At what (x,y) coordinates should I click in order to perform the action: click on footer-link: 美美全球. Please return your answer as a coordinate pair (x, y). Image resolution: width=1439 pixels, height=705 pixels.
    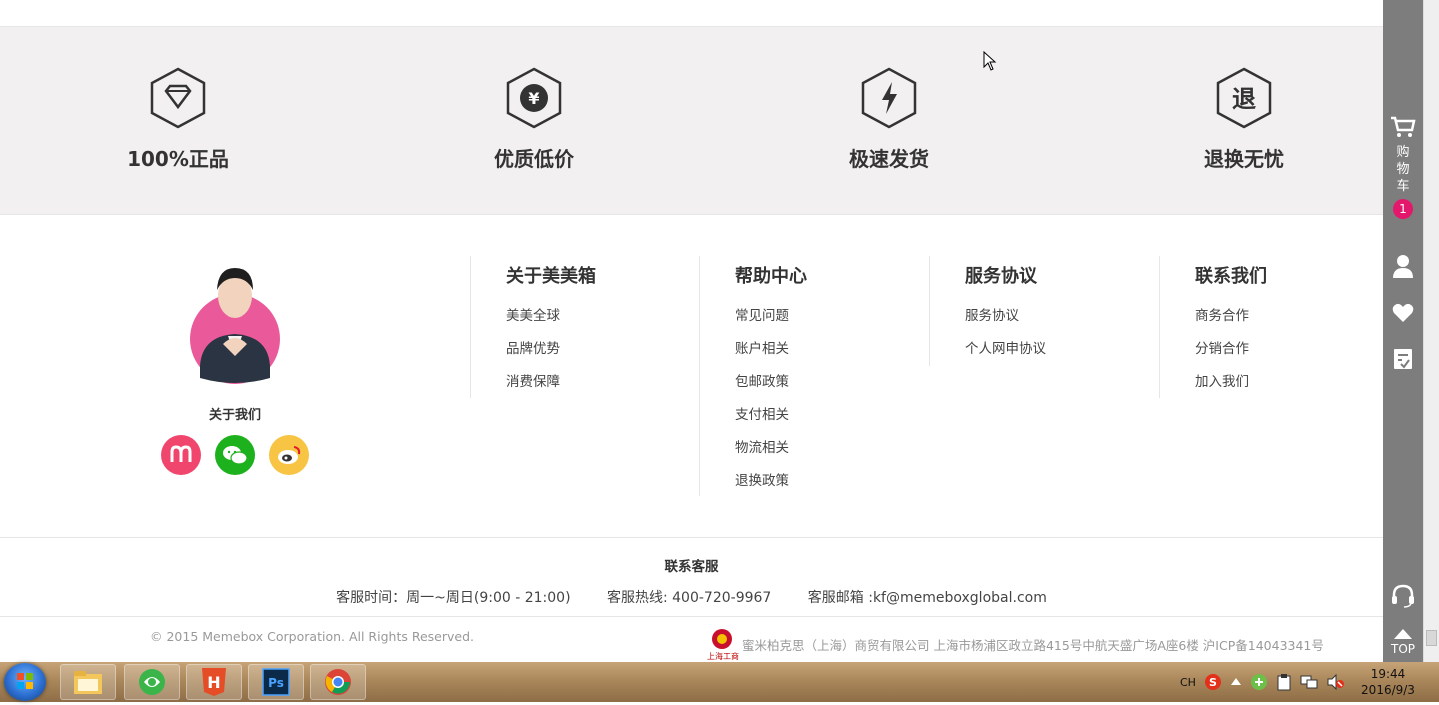
    Looking at the image, I should click on (551, 322).